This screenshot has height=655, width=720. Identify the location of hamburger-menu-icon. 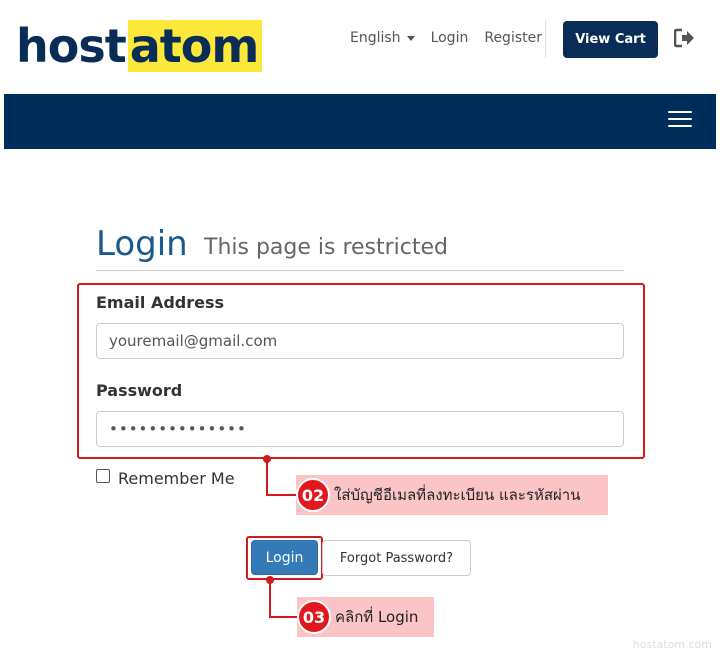
(680, 120).